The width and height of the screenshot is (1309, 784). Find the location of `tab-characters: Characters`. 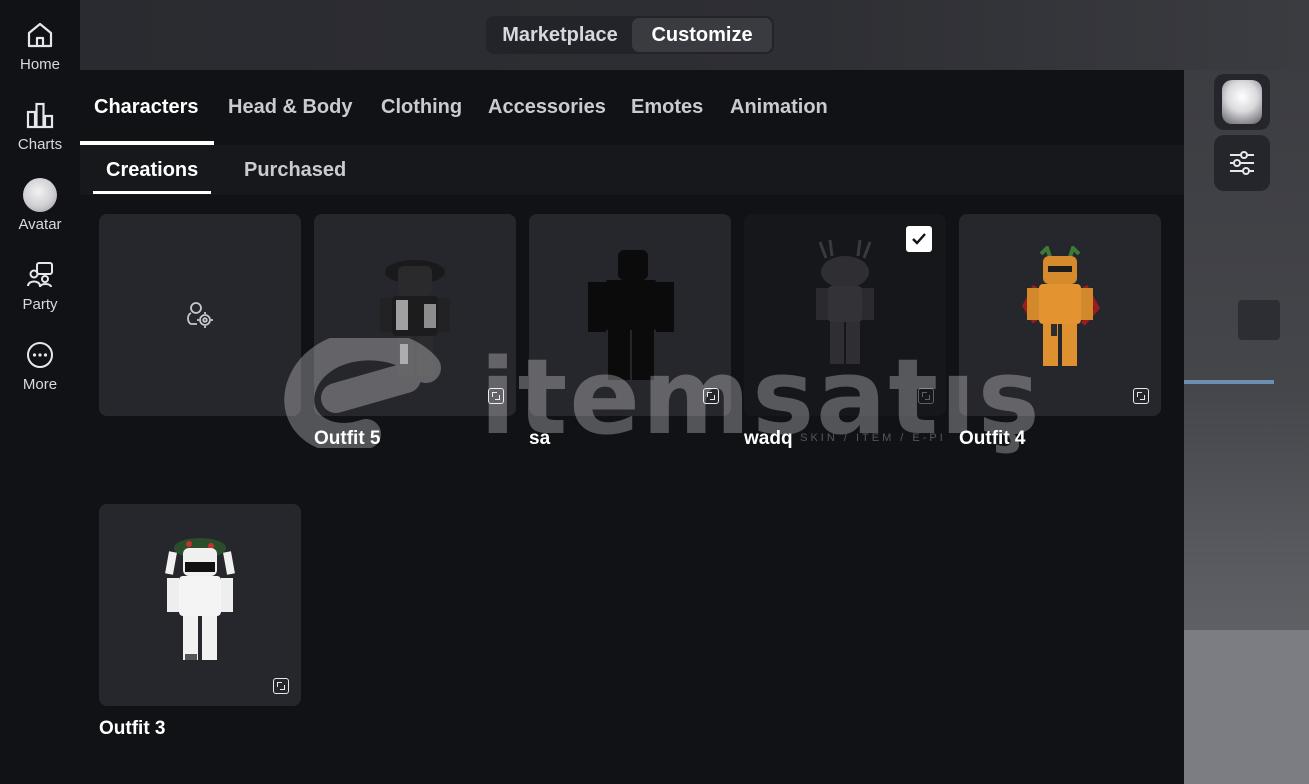

tab-characters: Characters is located at coordinates (146, 107).